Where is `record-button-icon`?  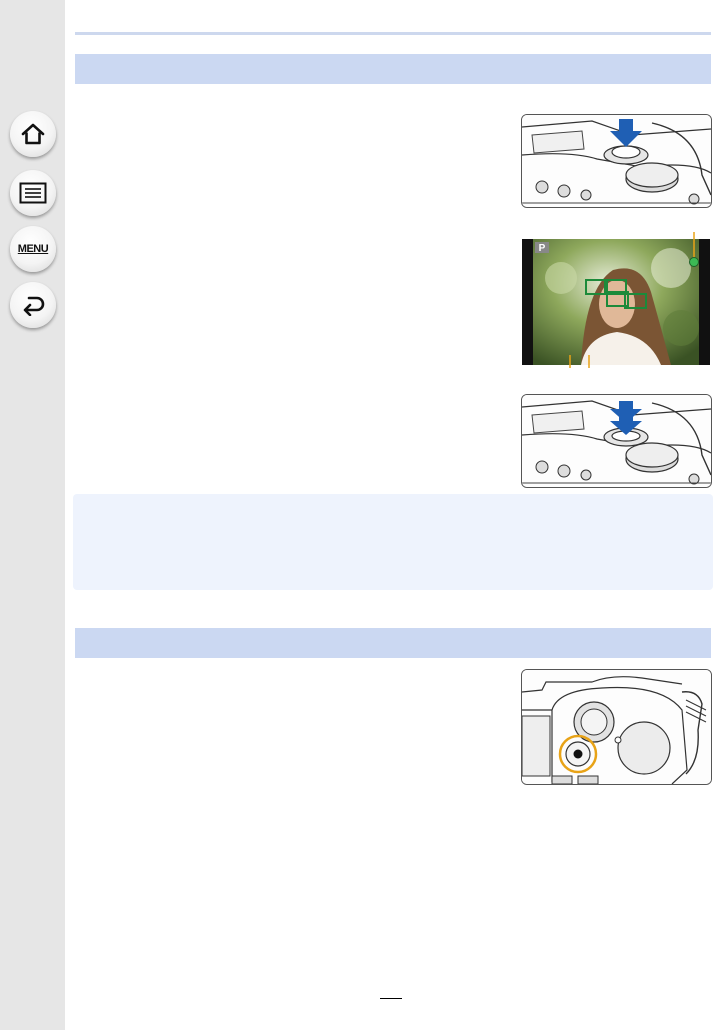 record-button-icon is located at coordinates (578, 754).